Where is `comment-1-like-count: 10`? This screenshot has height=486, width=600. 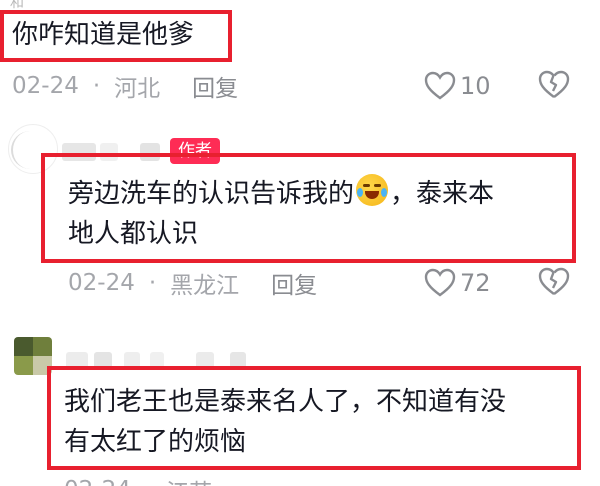
comment-1-like-count: 10 is located at coordinates (475, 86).